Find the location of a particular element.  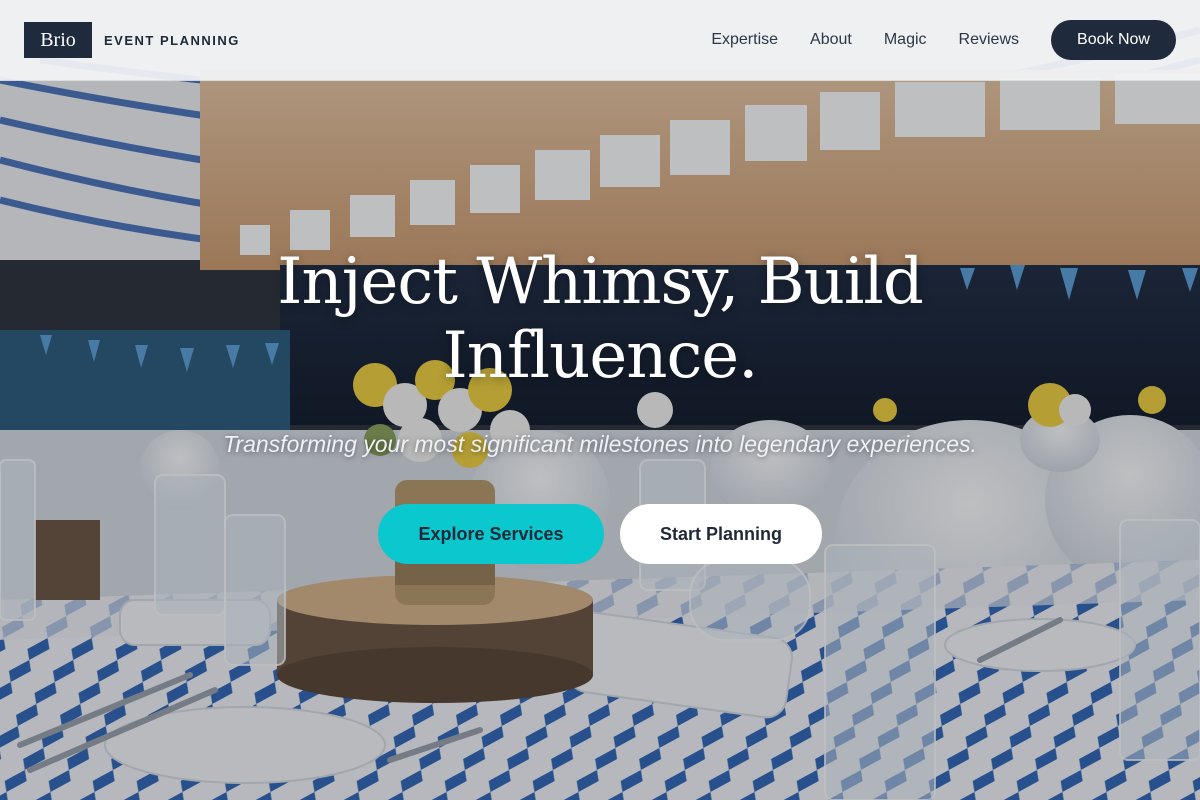

nav-link-about: About is located at coordinates (831, 40).